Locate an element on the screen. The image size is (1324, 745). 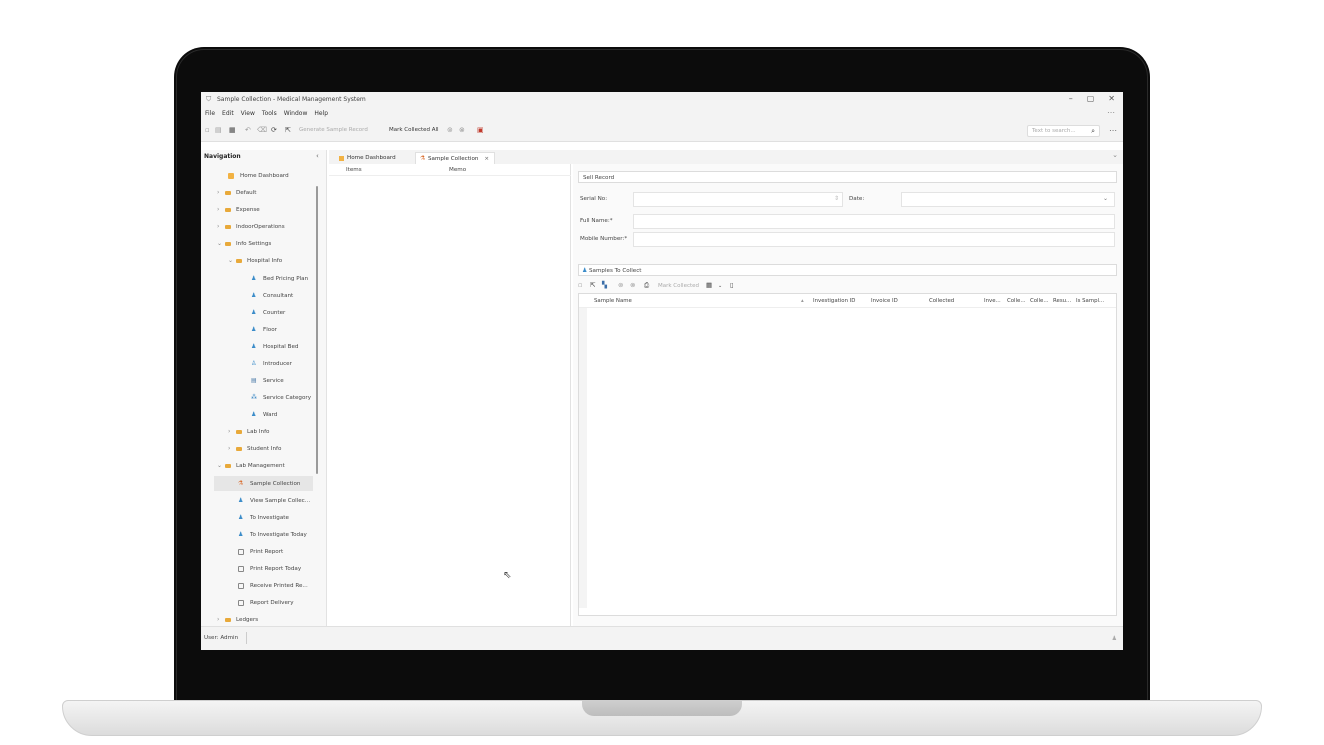
delete-icon: ⌫ is located at coordinates (262, 130).